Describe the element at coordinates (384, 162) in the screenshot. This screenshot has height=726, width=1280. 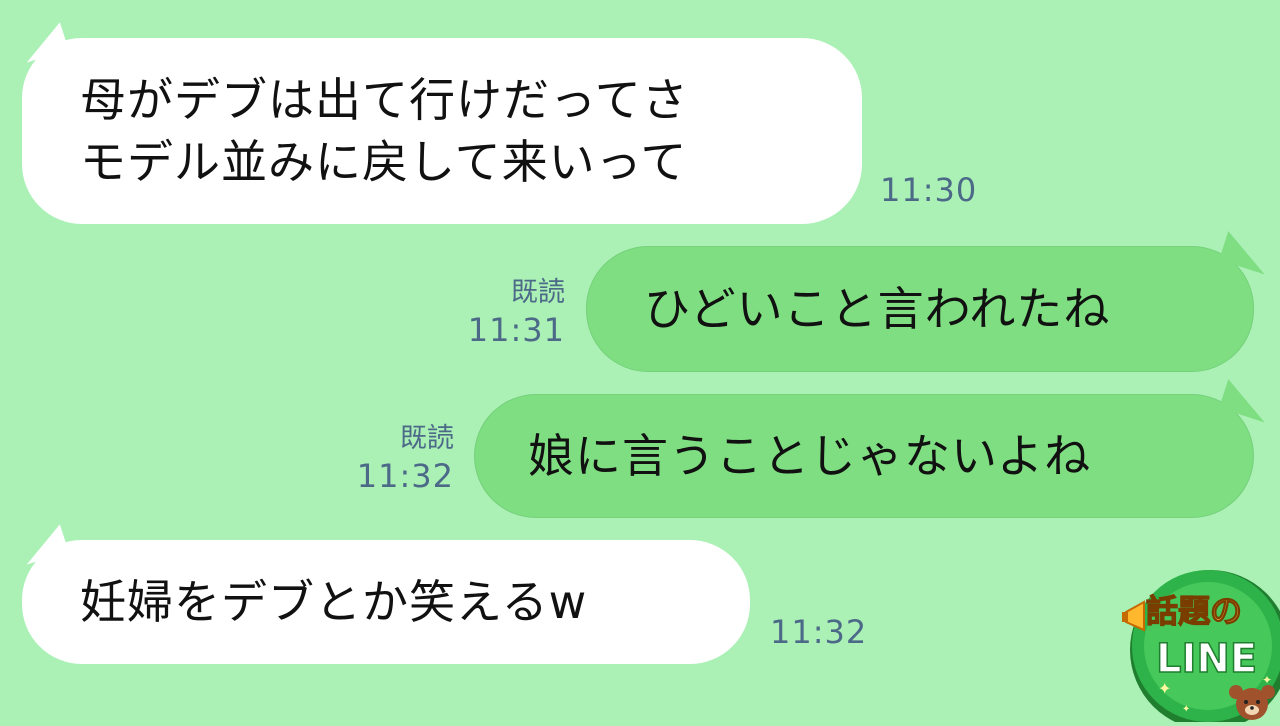
I see `message-line: モデル並みに戻して来いって` at that location.